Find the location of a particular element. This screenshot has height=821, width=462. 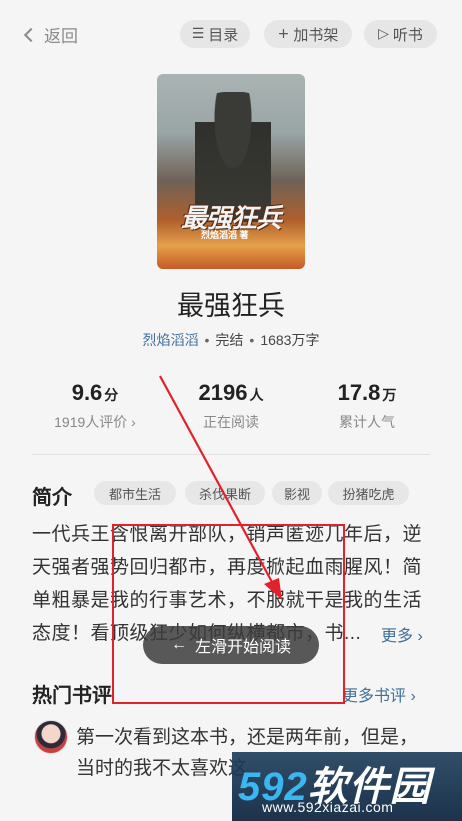

plus-icon: + is located at coordinates (283, 34).